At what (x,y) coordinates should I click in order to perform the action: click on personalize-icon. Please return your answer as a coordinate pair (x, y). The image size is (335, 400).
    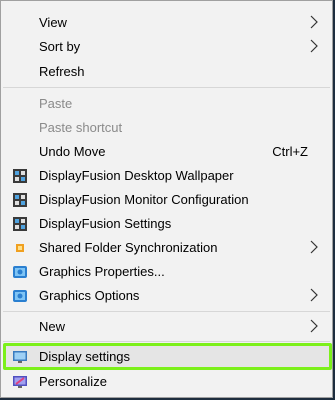
    Looking at the image, I should click on (20, 382).